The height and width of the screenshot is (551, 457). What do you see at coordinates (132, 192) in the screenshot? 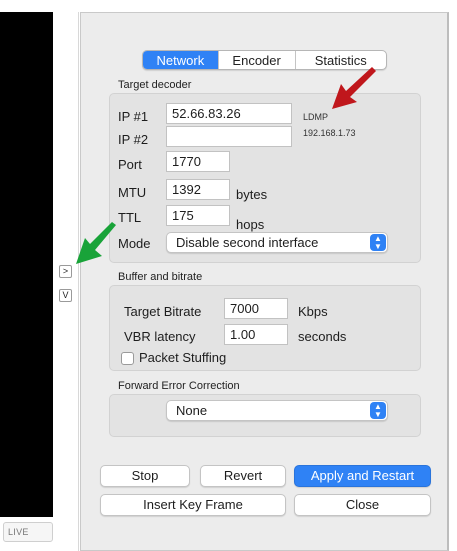
I see `mtu-label: MTU` at bounding box center [132, 192].